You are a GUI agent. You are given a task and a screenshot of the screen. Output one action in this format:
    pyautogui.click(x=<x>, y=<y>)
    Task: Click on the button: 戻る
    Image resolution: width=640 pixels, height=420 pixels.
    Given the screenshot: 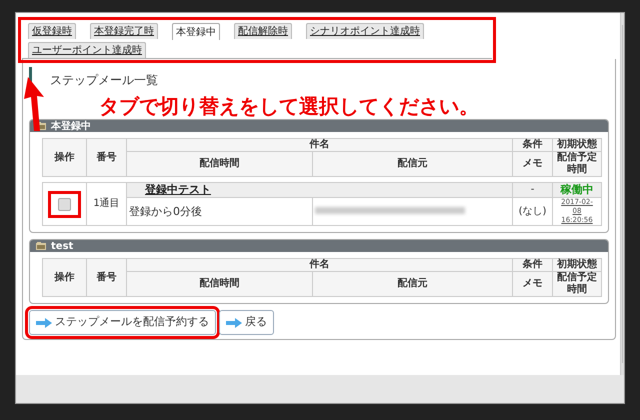 What is the action you would take?
    pyautogui.click(x=246, y=322)
    